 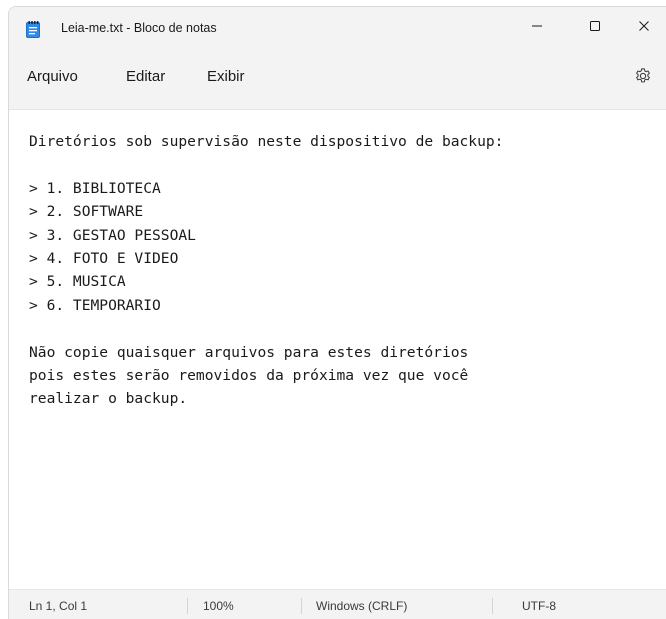 I want to click on cursor-position: Ln 1, Col 1, so click(x=58, y=606).